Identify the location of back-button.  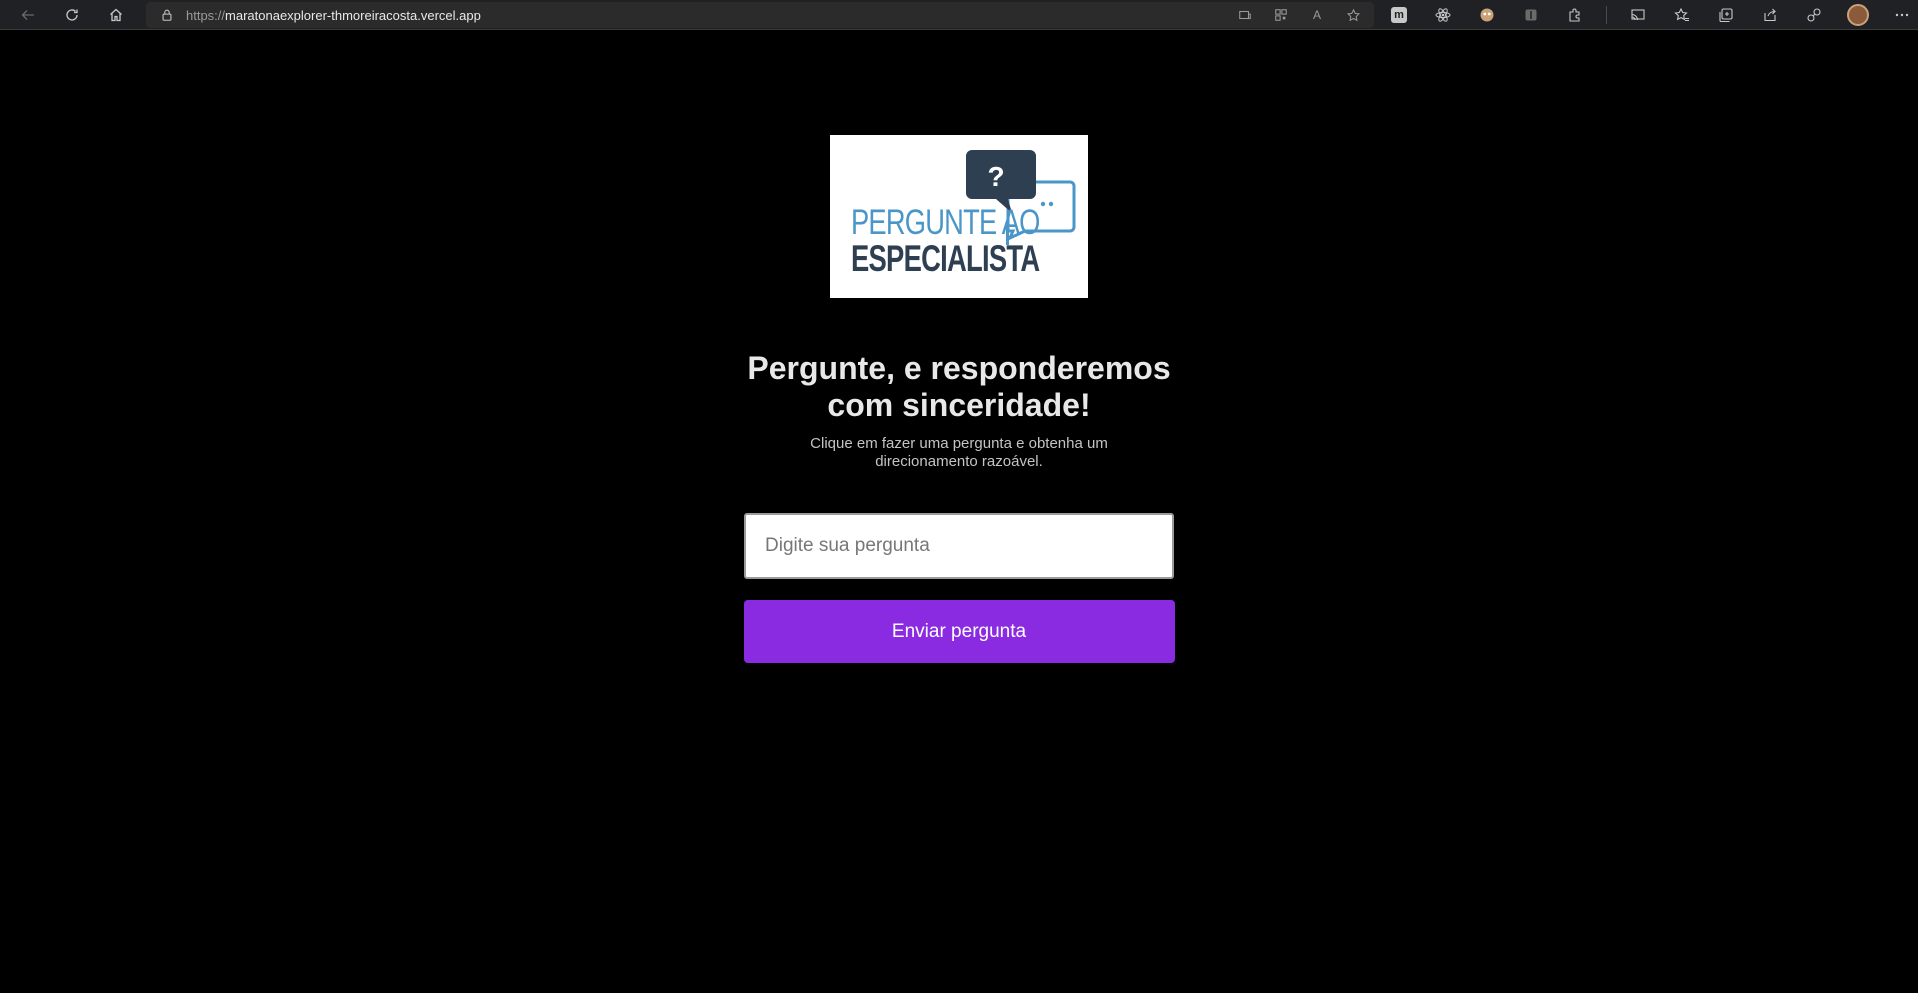
(28, 15).